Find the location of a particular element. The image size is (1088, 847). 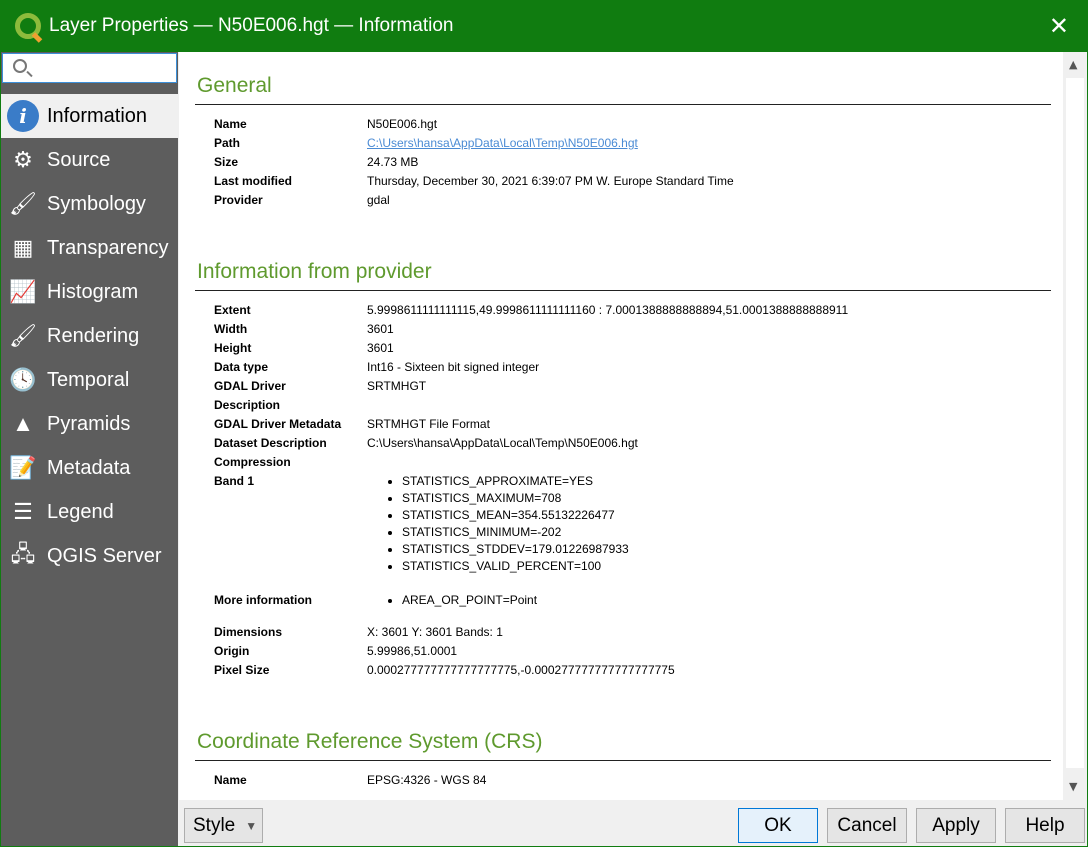

section-general-title: General is located at coordinates (234, 85).